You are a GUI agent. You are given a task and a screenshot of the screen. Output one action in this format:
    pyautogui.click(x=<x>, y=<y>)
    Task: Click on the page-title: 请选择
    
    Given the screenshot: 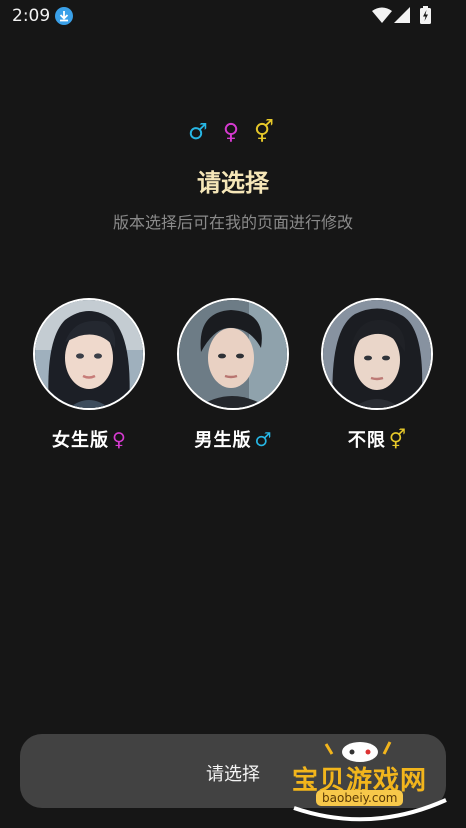 What is the action you would take?
    pyautogui.click(x=233, y=183)
    